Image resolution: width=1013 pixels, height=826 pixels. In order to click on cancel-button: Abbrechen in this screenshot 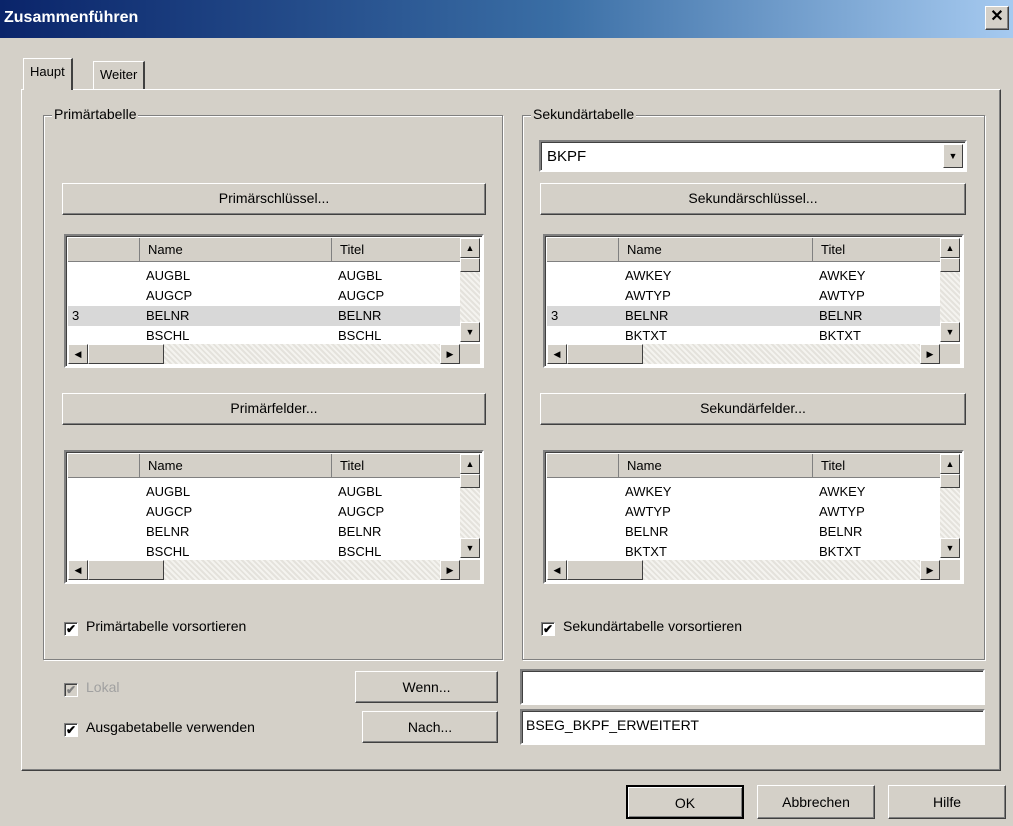, I will do `click(816, 802)`.